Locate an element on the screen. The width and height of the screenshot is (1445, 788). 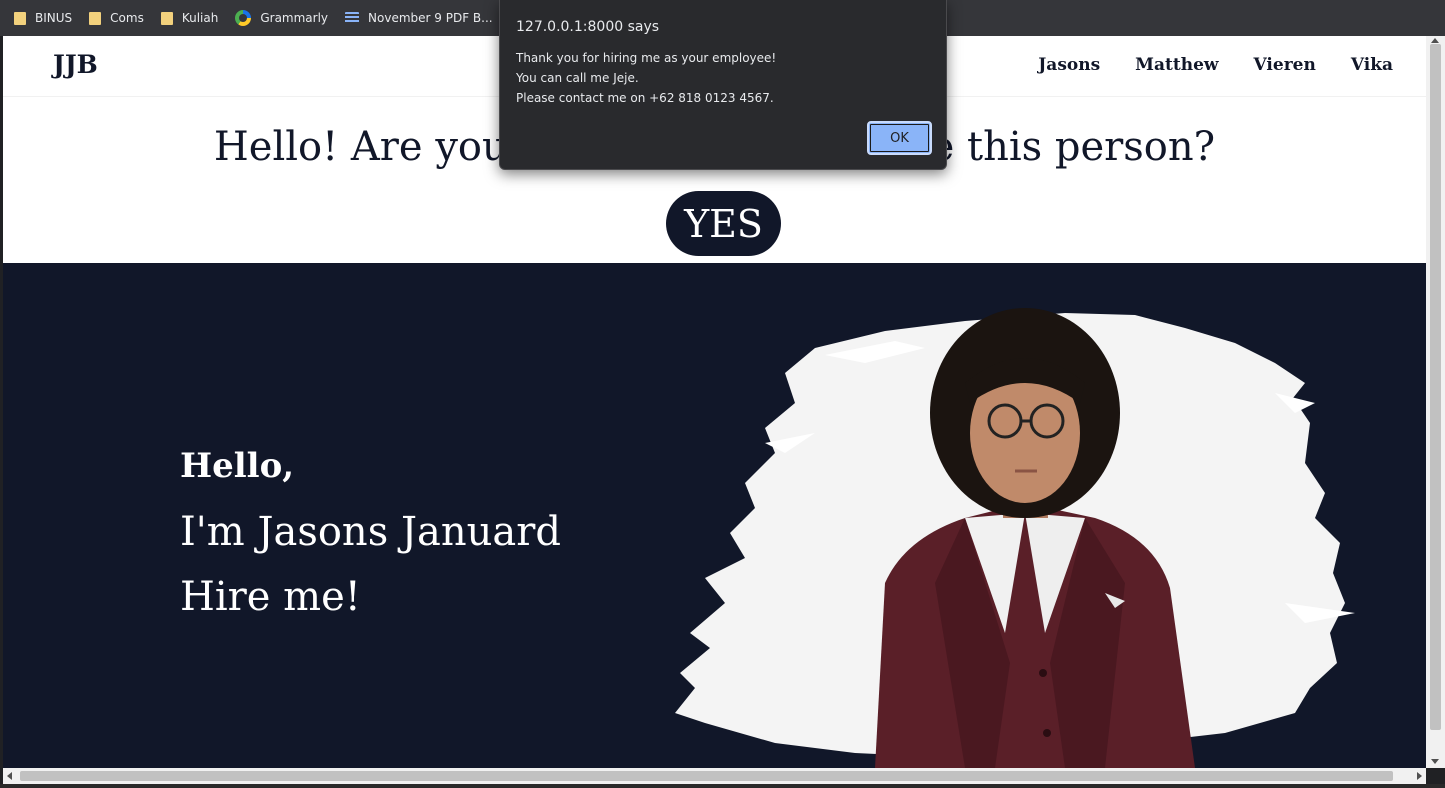
grammarly-icon is located at coordinates (243, 18).